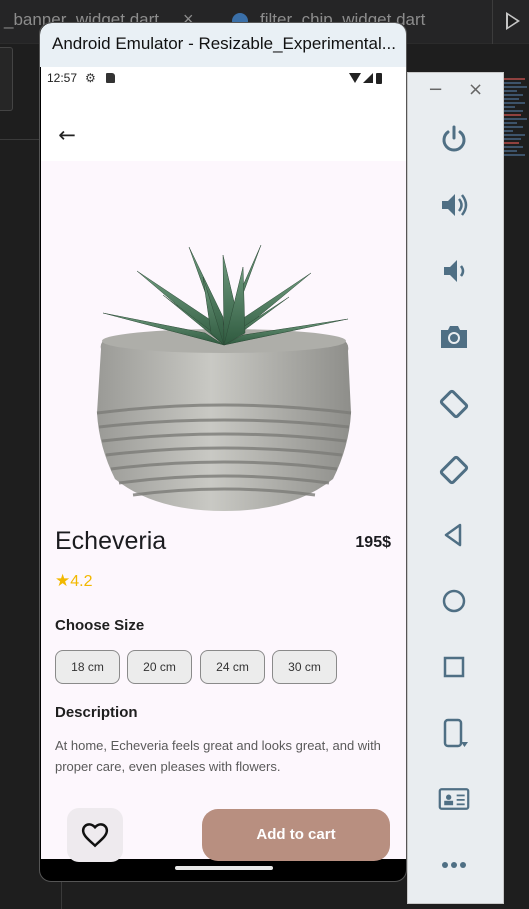 The image size is (529, 909). Describe the element at coordinates (100, 625) in the screenshot. I see `choose-size-heading: Choose Size` at that location.